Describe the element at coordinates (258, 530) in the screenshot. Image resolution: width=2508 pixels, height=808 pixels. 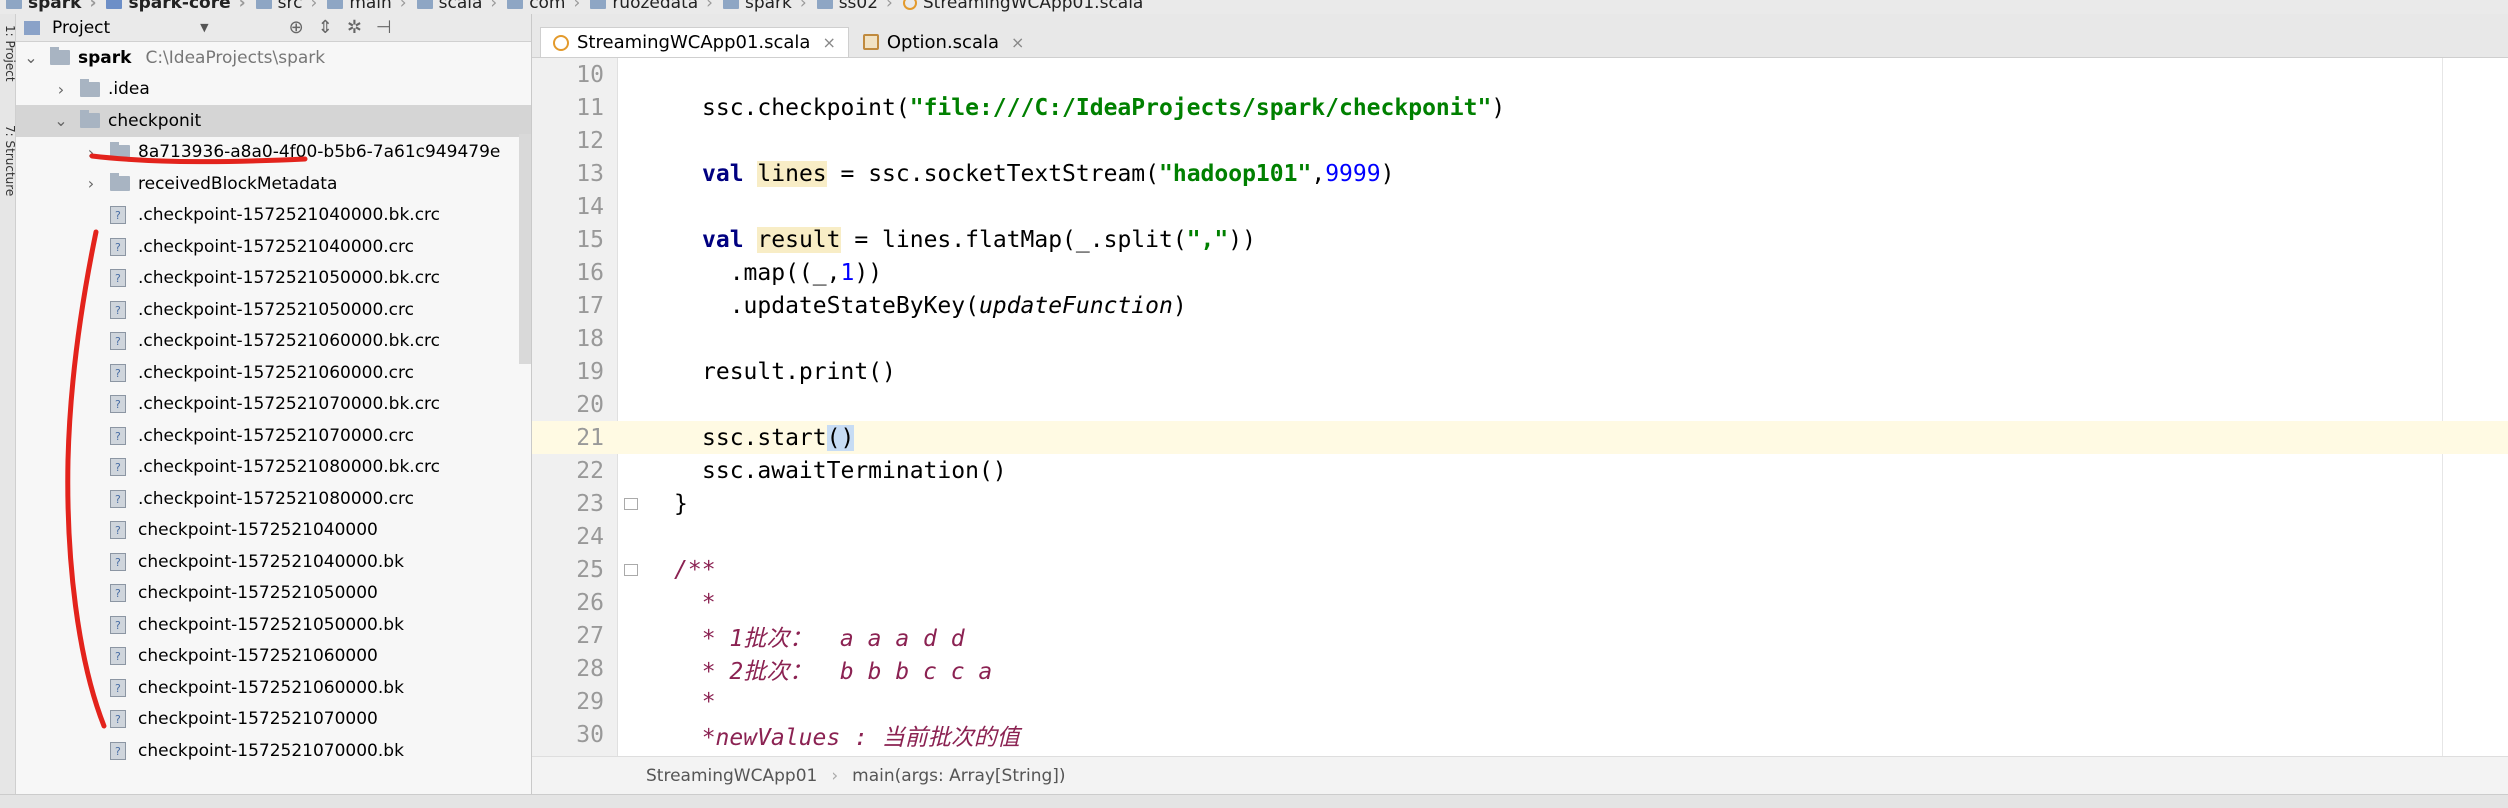
I see `tree-item-text: checkpoint-1572521040000` at that location.